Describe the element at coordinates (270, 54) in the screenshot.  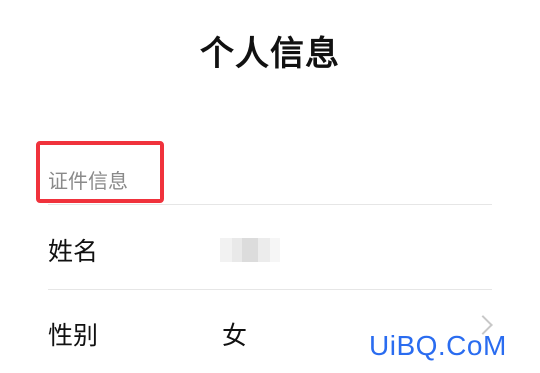
I see `page-title: 个人信息` at that location.